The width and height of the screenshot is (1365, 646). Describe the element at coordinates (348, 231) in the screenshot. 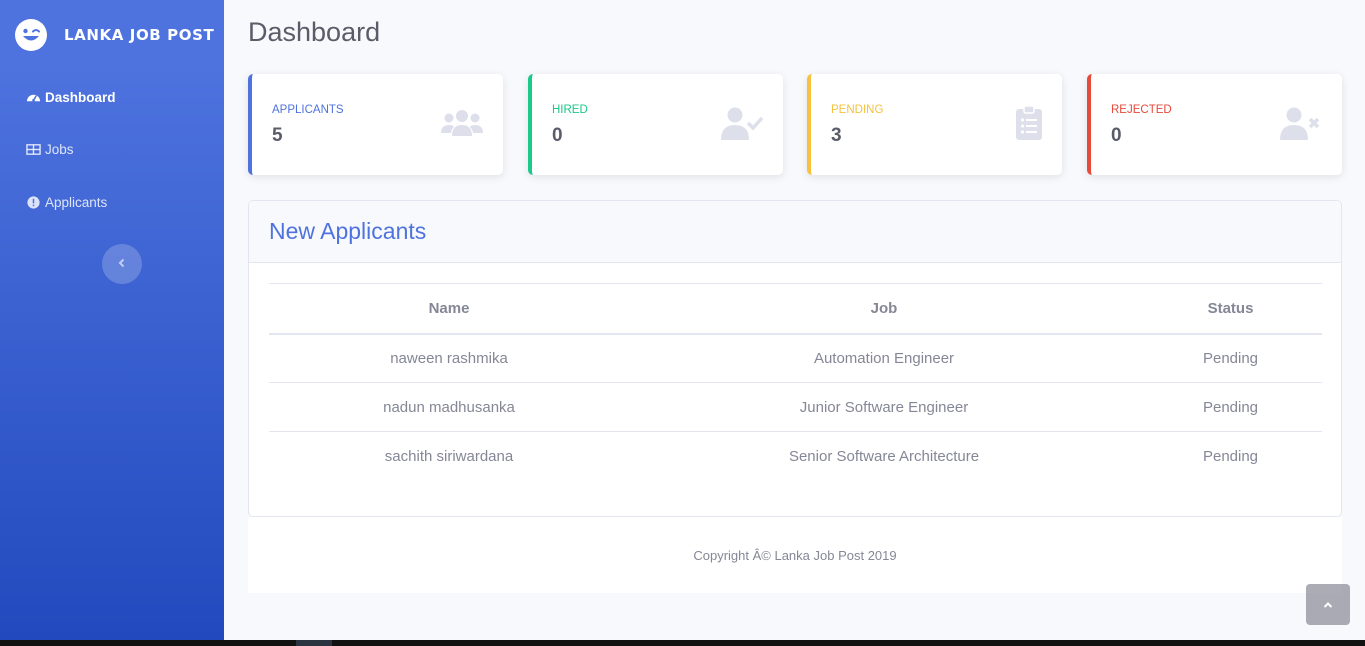

I see `panel-title: New Applicants` at that location.